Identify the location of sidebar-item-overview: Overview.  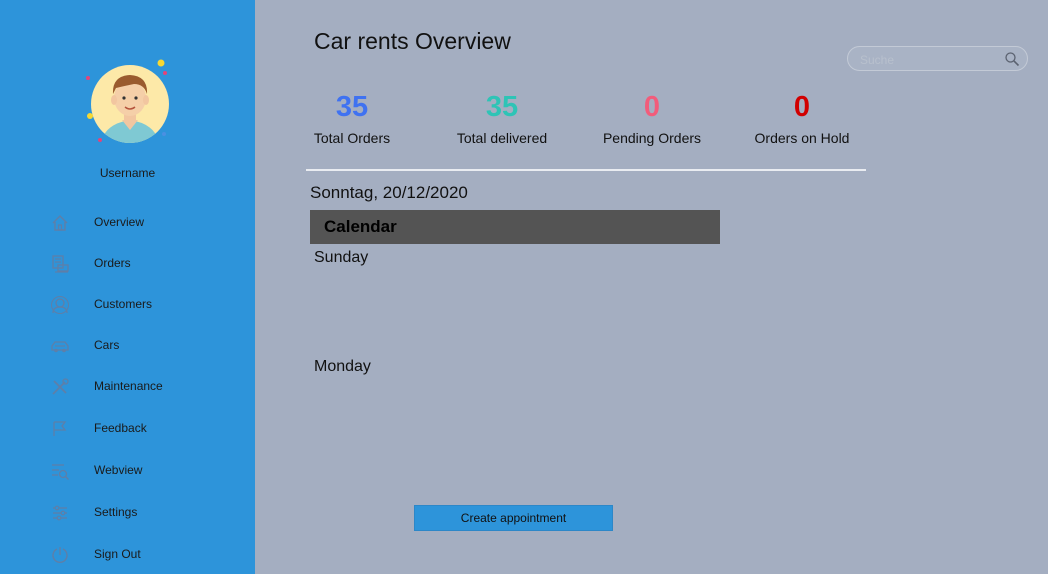
(127, 223).